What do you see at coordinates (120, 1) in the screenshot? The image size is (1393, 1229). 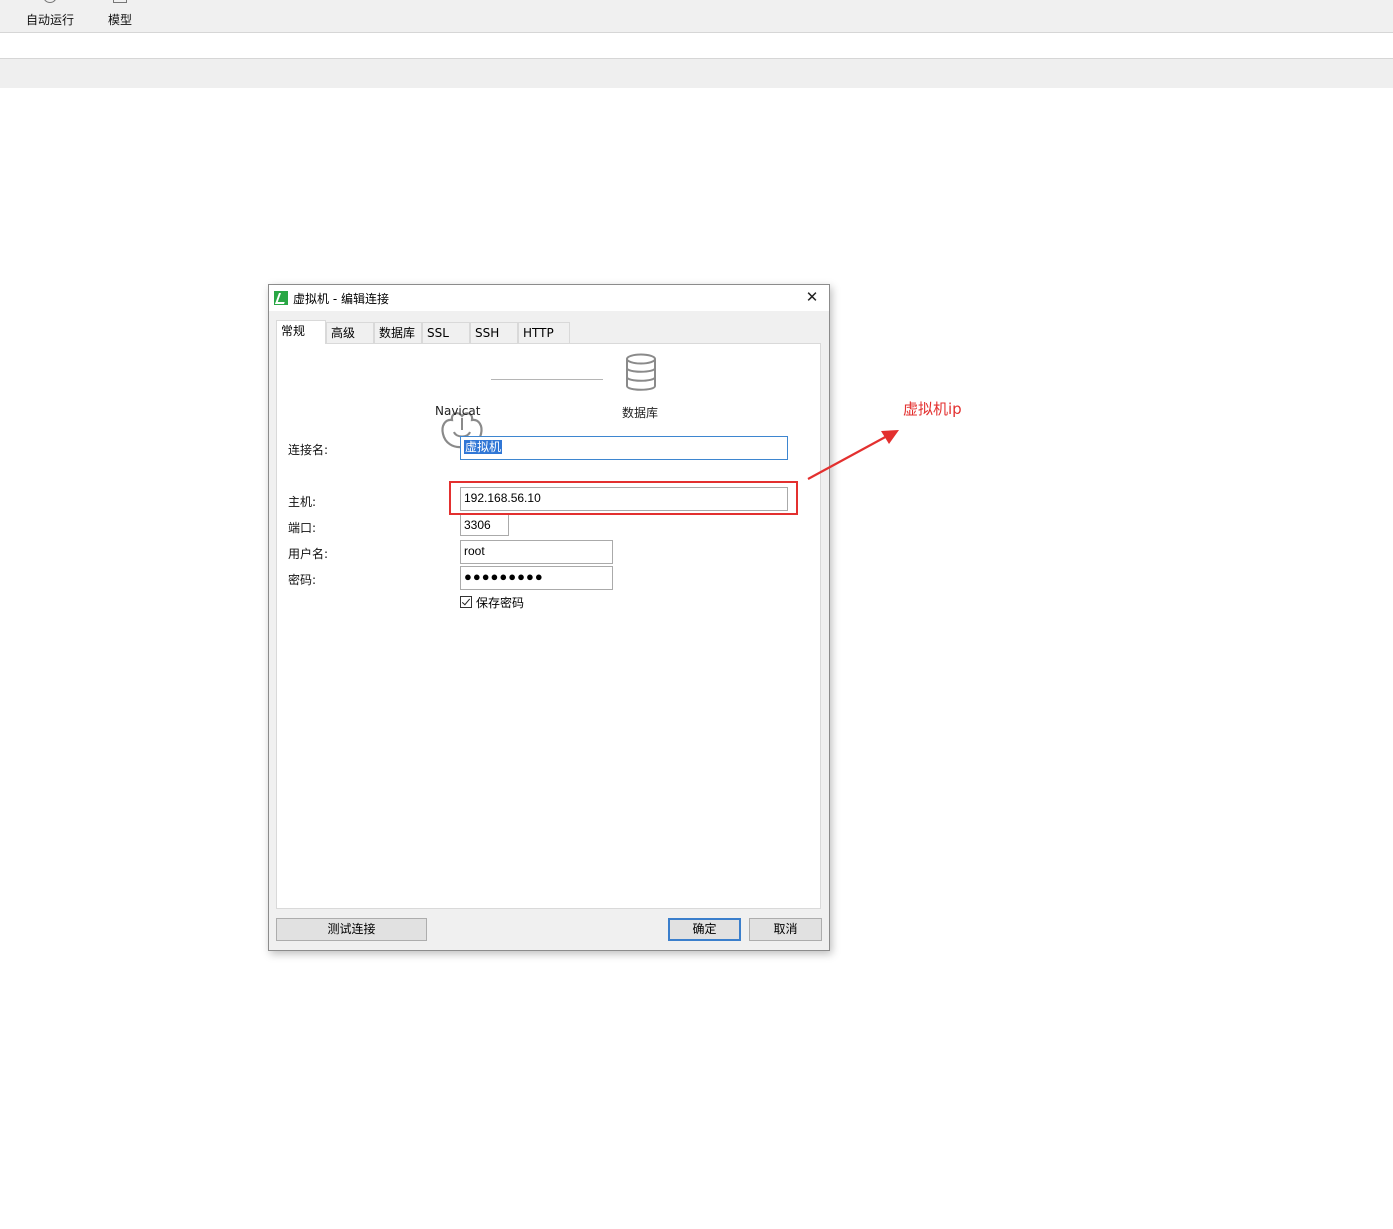 I see `model-icon` at bounding box center [120, 1].